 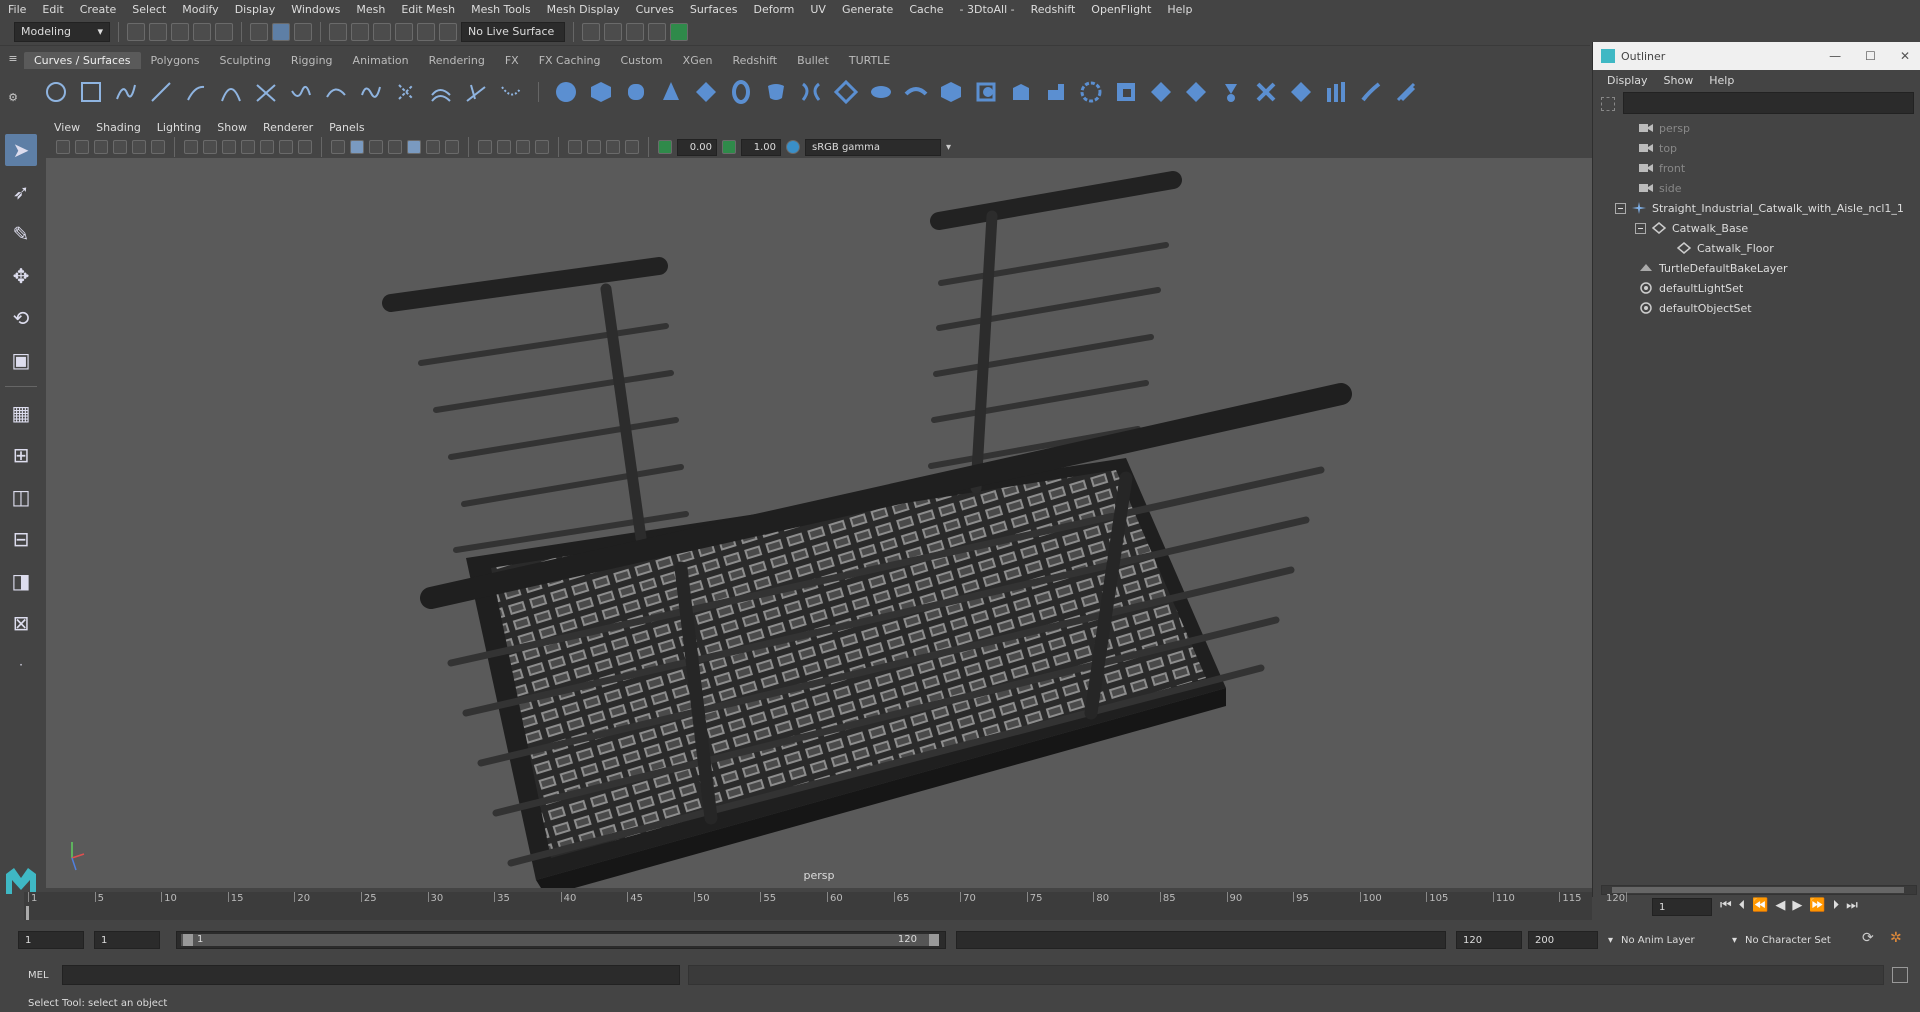 What do you see at coordinates (811, 92) in the screenshot?
I see `loft-icon` at bounding box center [811, 92].